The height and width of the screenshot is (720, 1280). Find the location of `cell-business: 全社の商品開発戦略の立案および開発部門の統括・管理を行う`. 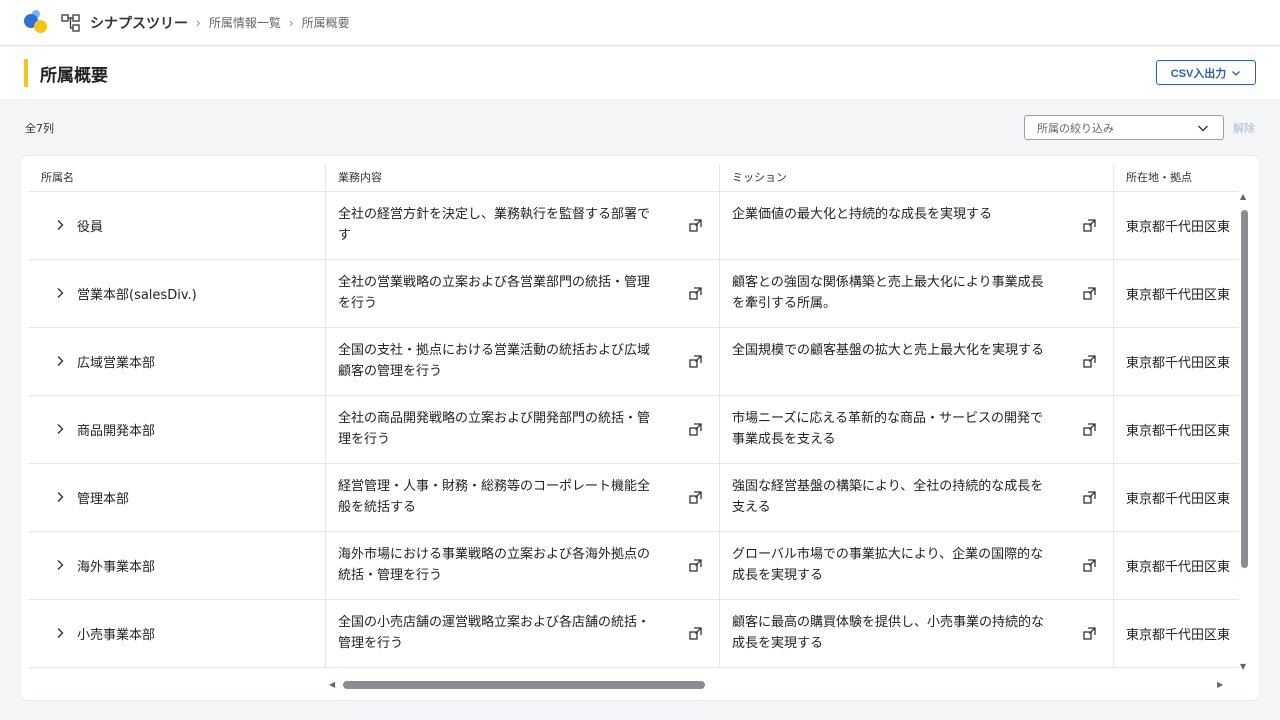

cell-business: 全社の商品開発戦略の立案および開発部門の統括・管理を行う is located at coordinates (522, 430).